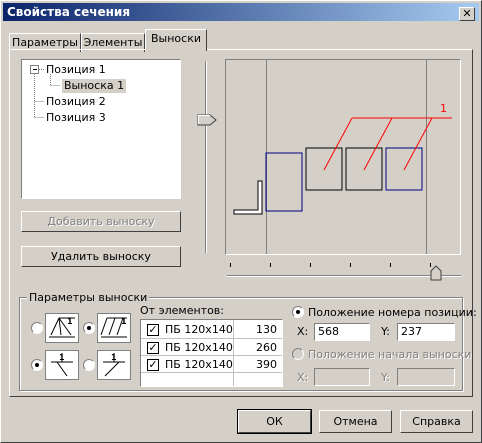 The height and width of the screenshot is (443, 482). I want to click on cancel-button: Отмена, so click(355, 421).